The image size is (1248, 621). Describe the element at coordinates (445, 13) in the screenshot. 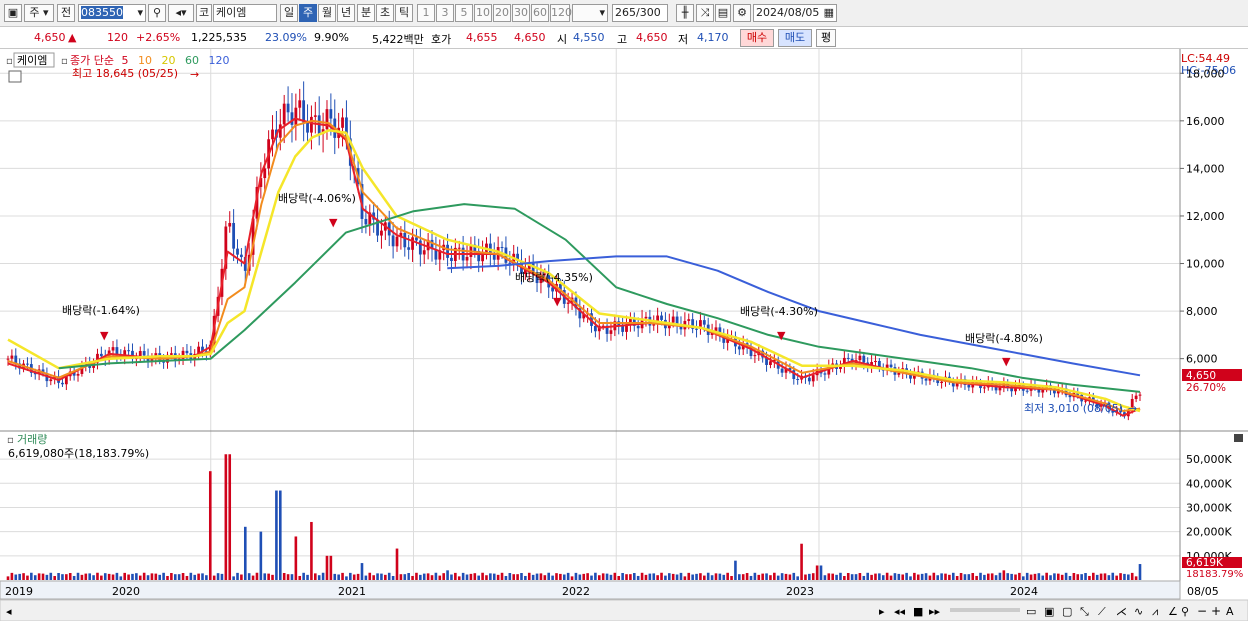

I see `count-3: 3` at that location.